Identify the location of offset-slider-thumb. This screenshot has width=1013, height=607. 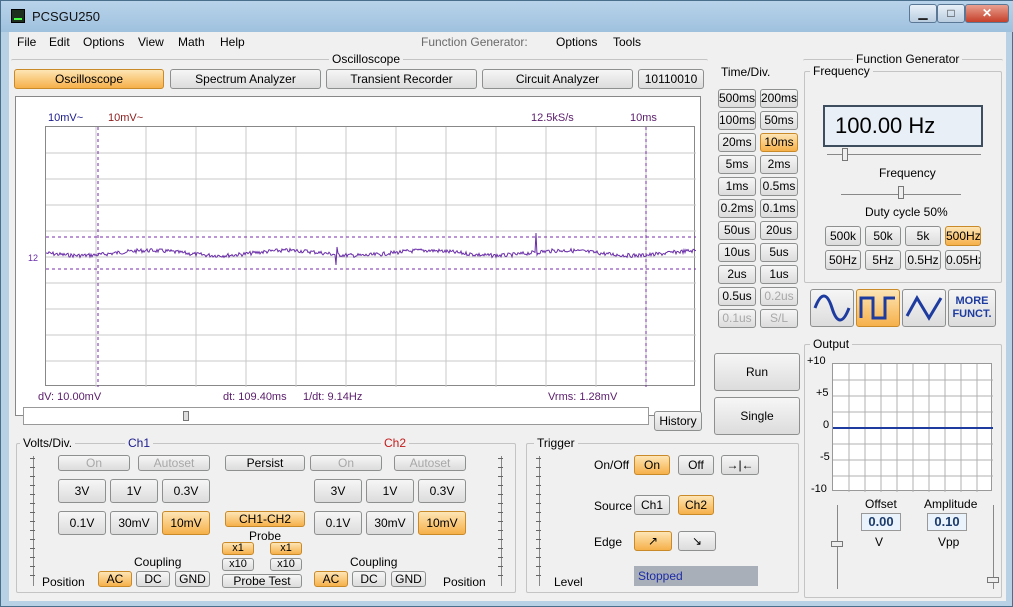
(837, 544).